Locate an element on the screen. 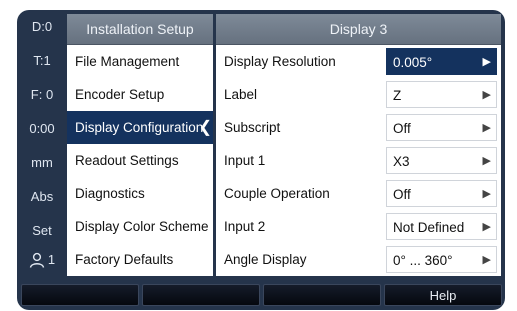 The width and height of the screenshot is (517, 311). abs-status: Abs is located at coordinates (42, 197).